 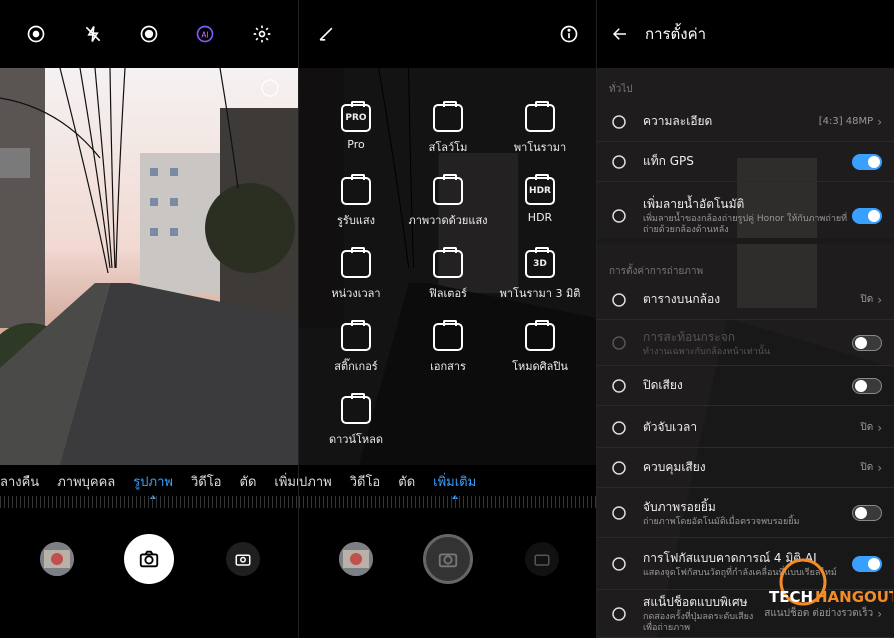 I want to click on switch-camera-icon, so click(x=243, y=559).